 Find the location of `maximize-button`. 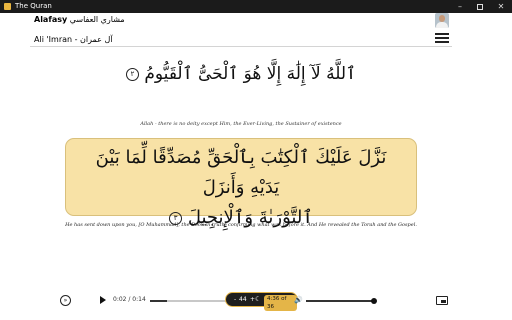

maximize-button is located at coordinates (480, 6).